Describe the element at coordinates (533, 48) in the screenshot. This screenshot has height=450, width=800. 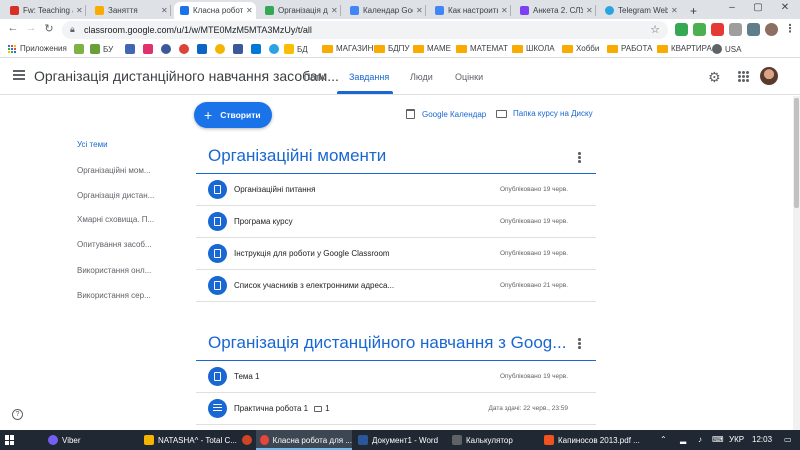
I see `bookmark-folder-shkola: ШКОЛА` at that location.